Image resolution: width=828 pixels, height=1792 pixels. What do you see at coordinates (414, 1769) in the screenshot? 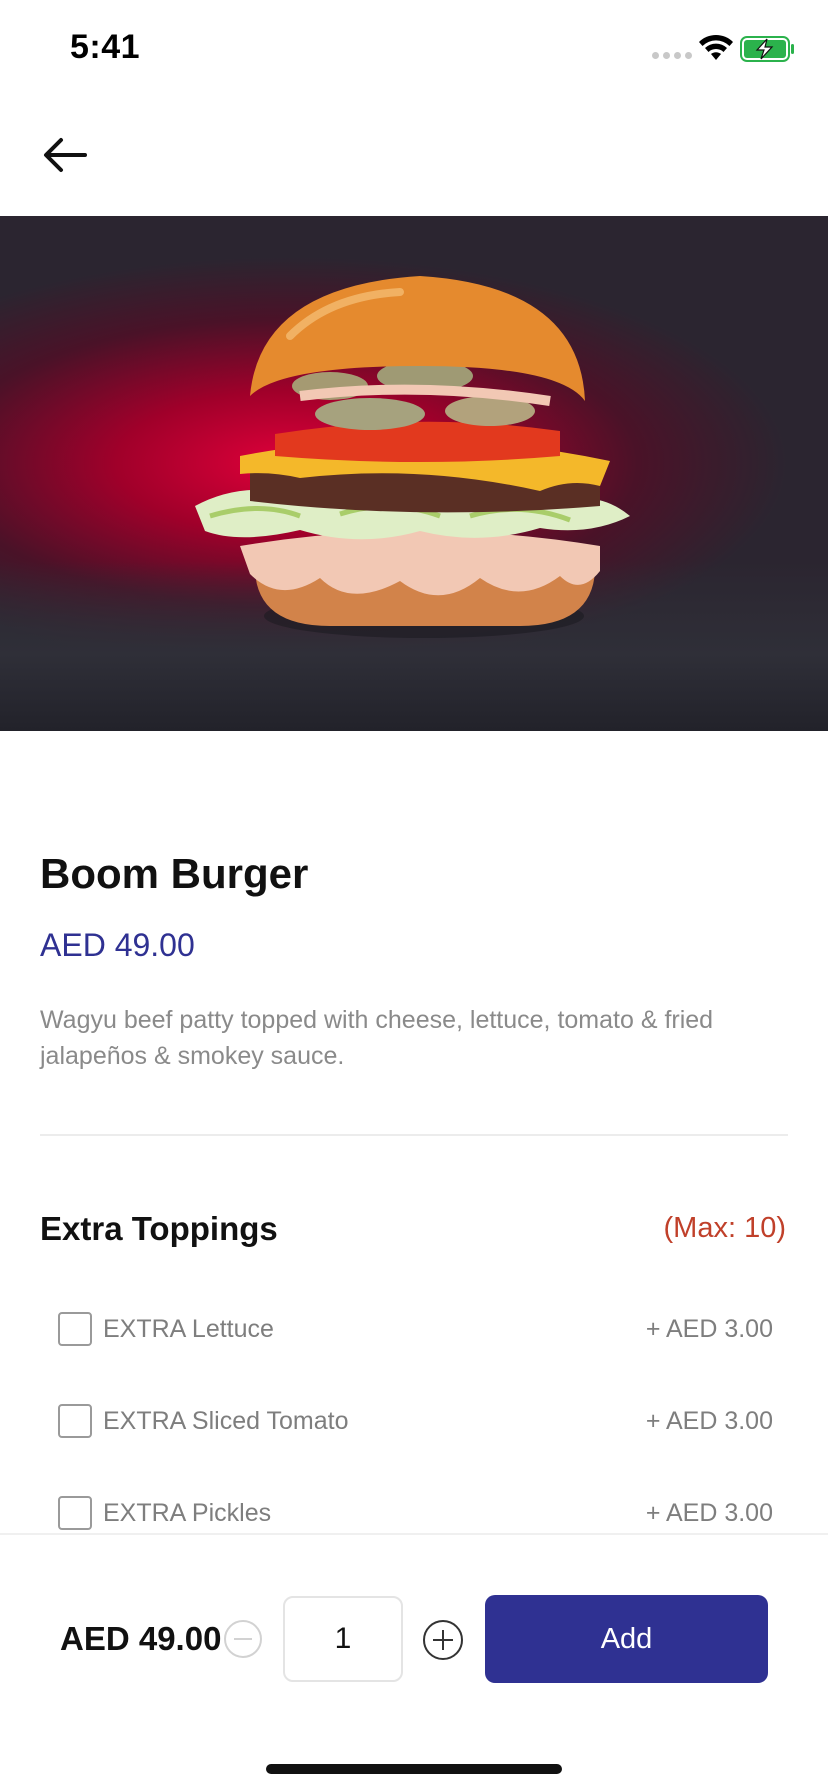
I see `home-indicator` at bounding box center [414, 1769].